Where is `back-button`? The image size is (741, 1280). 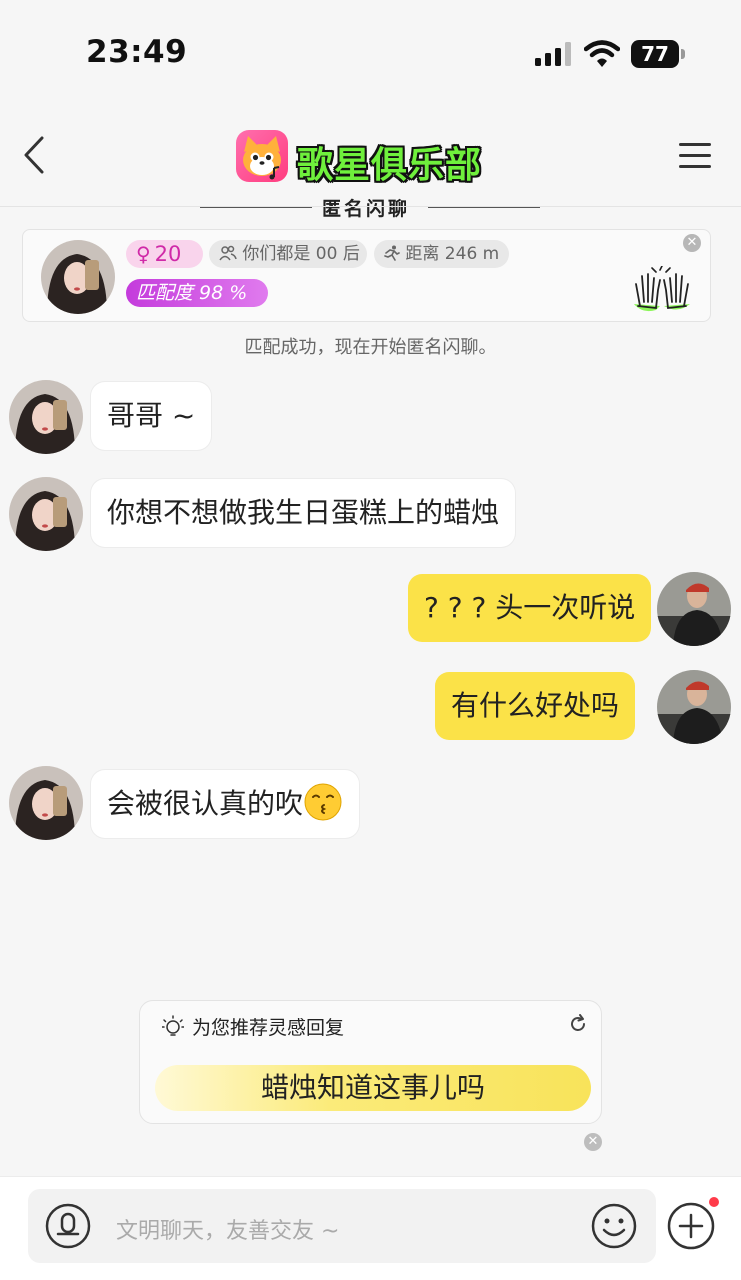 back-button is located at coordinates (36, 155).